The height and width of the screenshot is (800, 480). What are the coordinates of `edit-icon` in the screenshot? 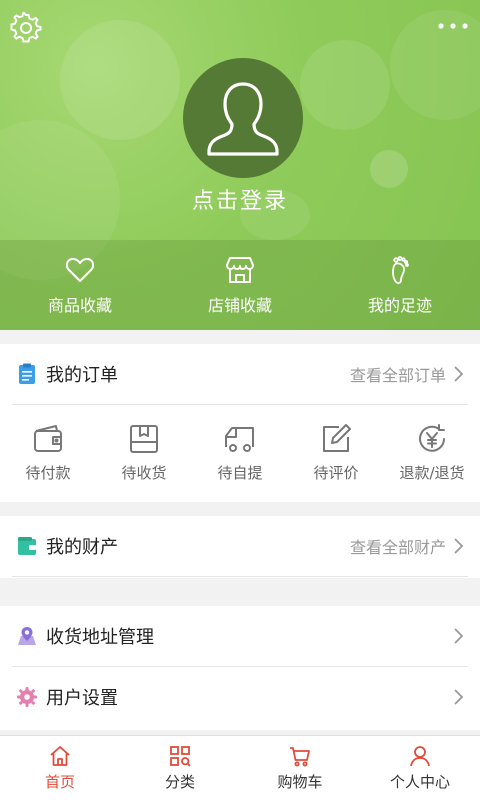 It's located at (337, 438).